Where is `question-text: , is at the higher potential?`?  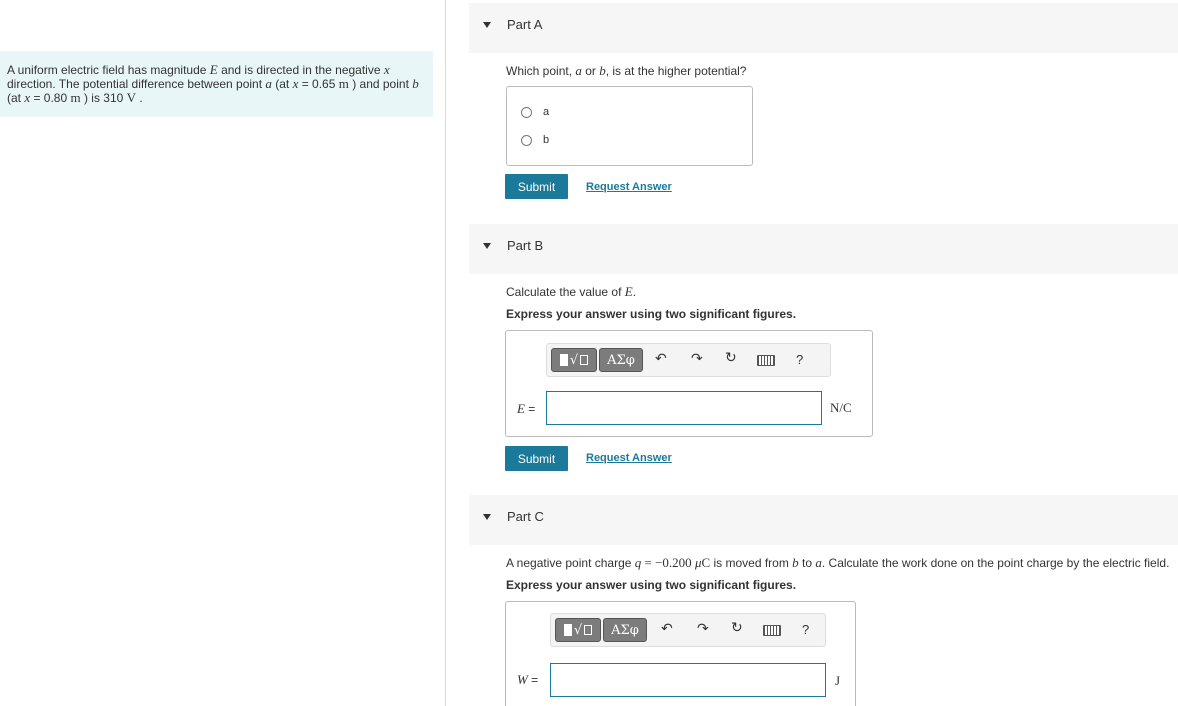
question-text: , is at the higher potential? is located at coordinates (676, 71).